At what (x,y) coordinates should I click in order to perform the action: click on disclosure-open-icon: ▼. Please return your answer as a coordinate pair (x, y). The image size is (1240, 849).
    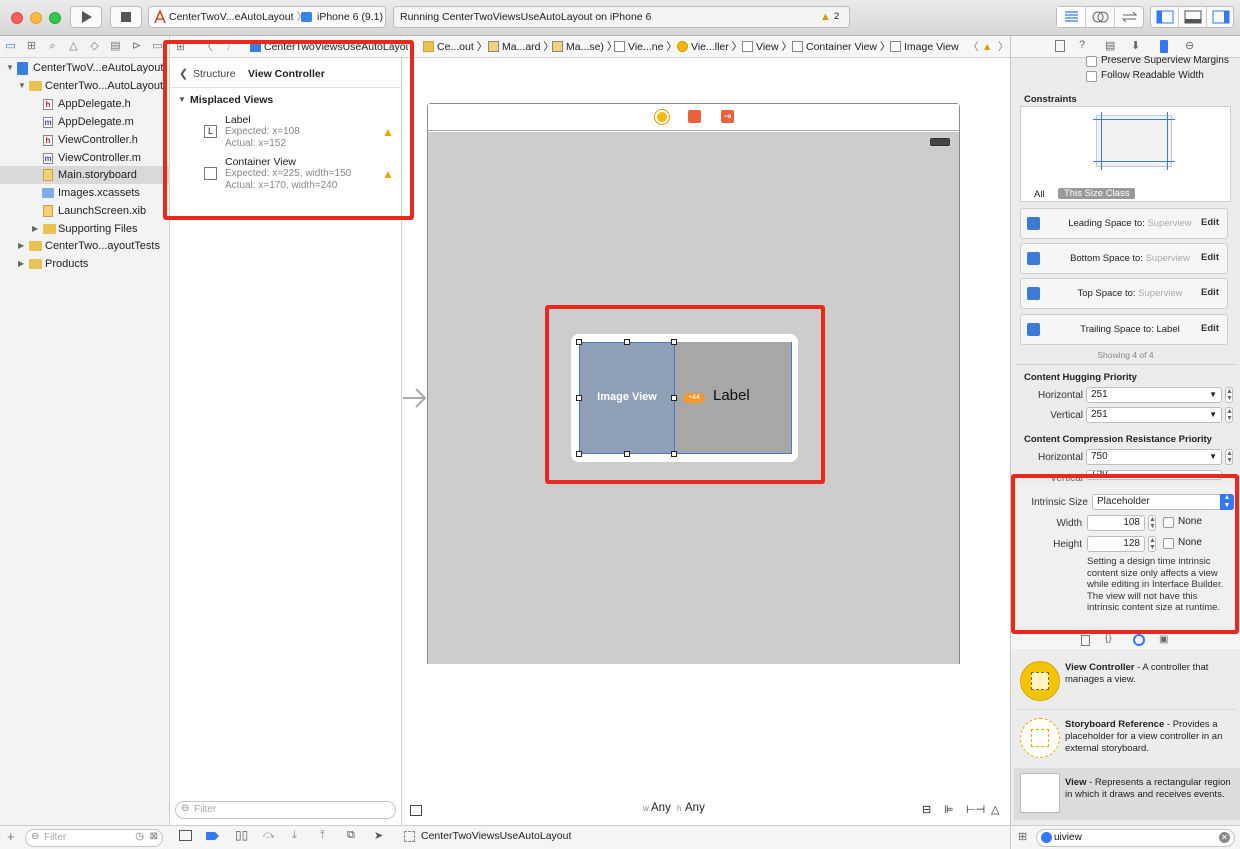
    Looking at the image, I should click on (182, 99).